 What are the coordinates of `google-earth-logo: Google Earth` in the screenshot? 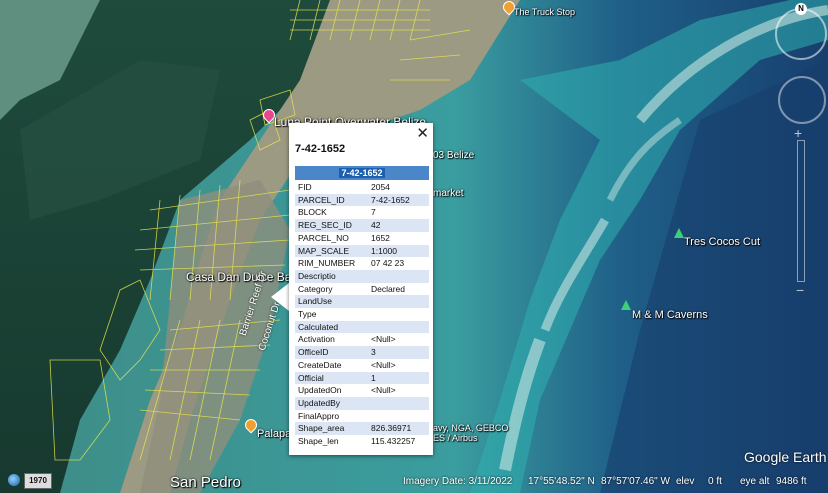 It's located at (785, 457).